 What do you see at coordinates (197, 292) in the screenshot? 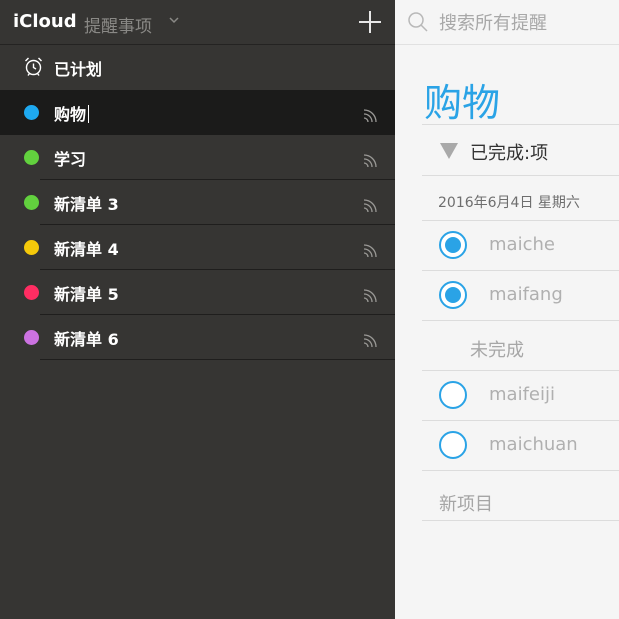
I see `sidebar-item-list: 新清单 5` at bounding box center [197, 292].